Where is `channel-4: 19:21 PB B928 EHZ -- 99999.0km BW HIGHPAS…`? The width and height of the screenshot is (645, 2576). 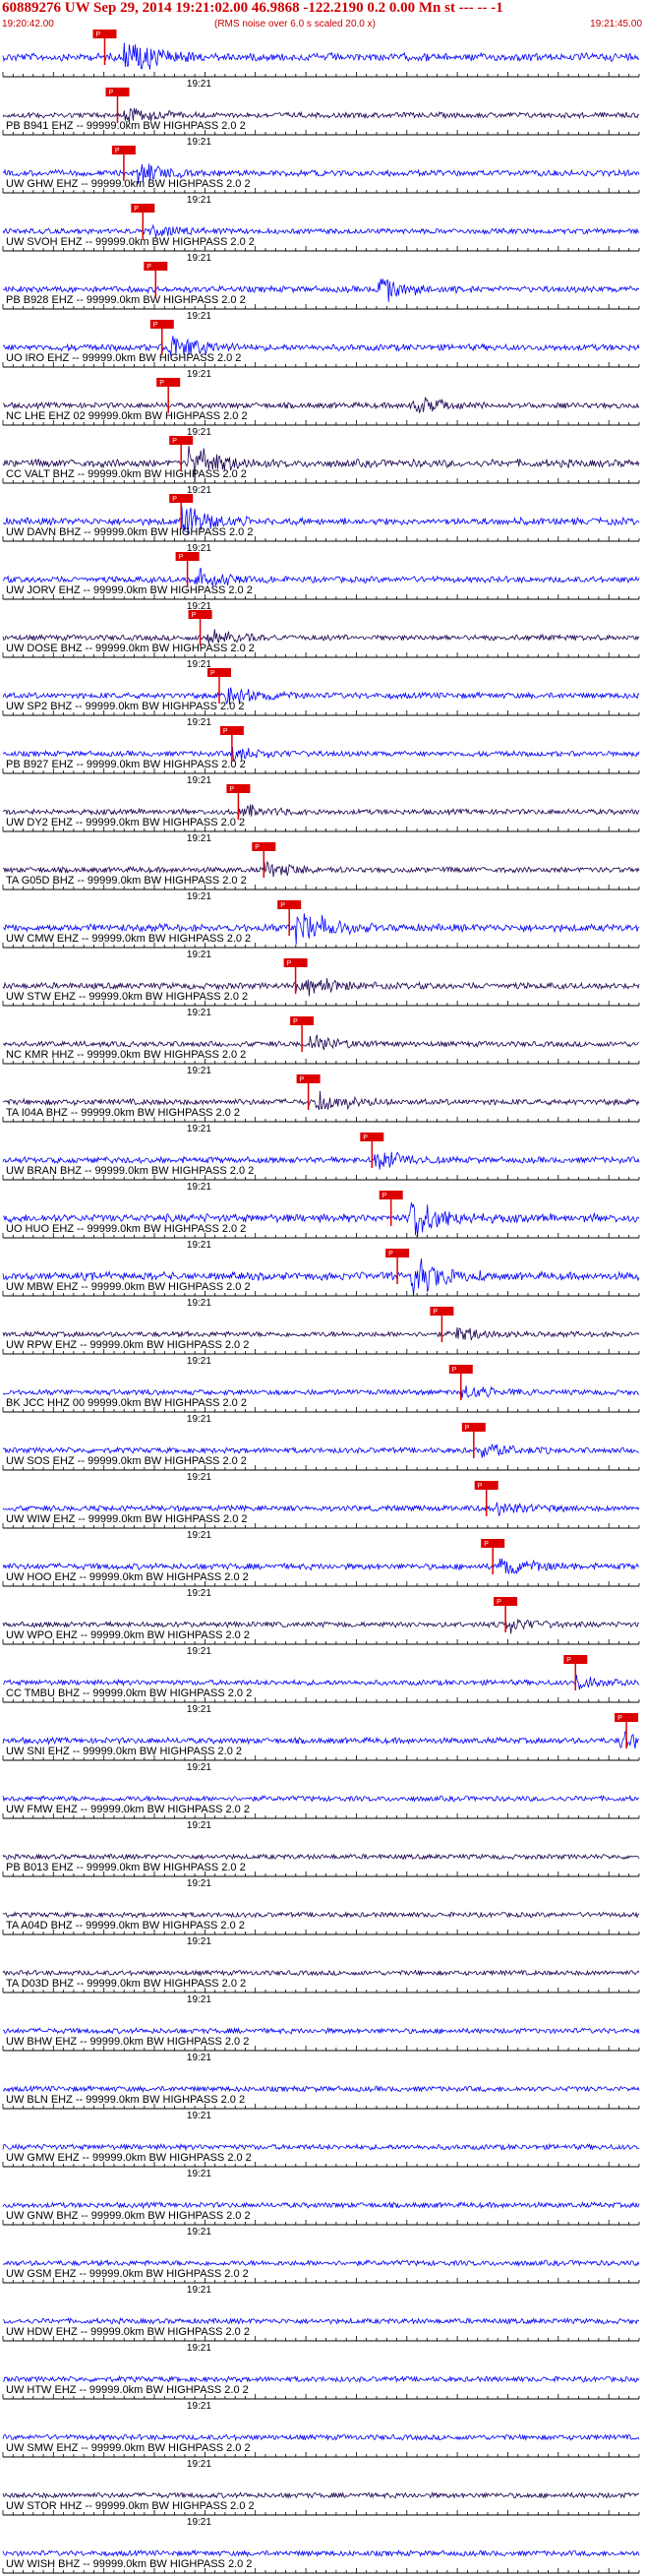 channel-4: 19:21 PB B928 EHZ -- 99999.0km BW HIGHPAS… is located at coordinates (321, 292).